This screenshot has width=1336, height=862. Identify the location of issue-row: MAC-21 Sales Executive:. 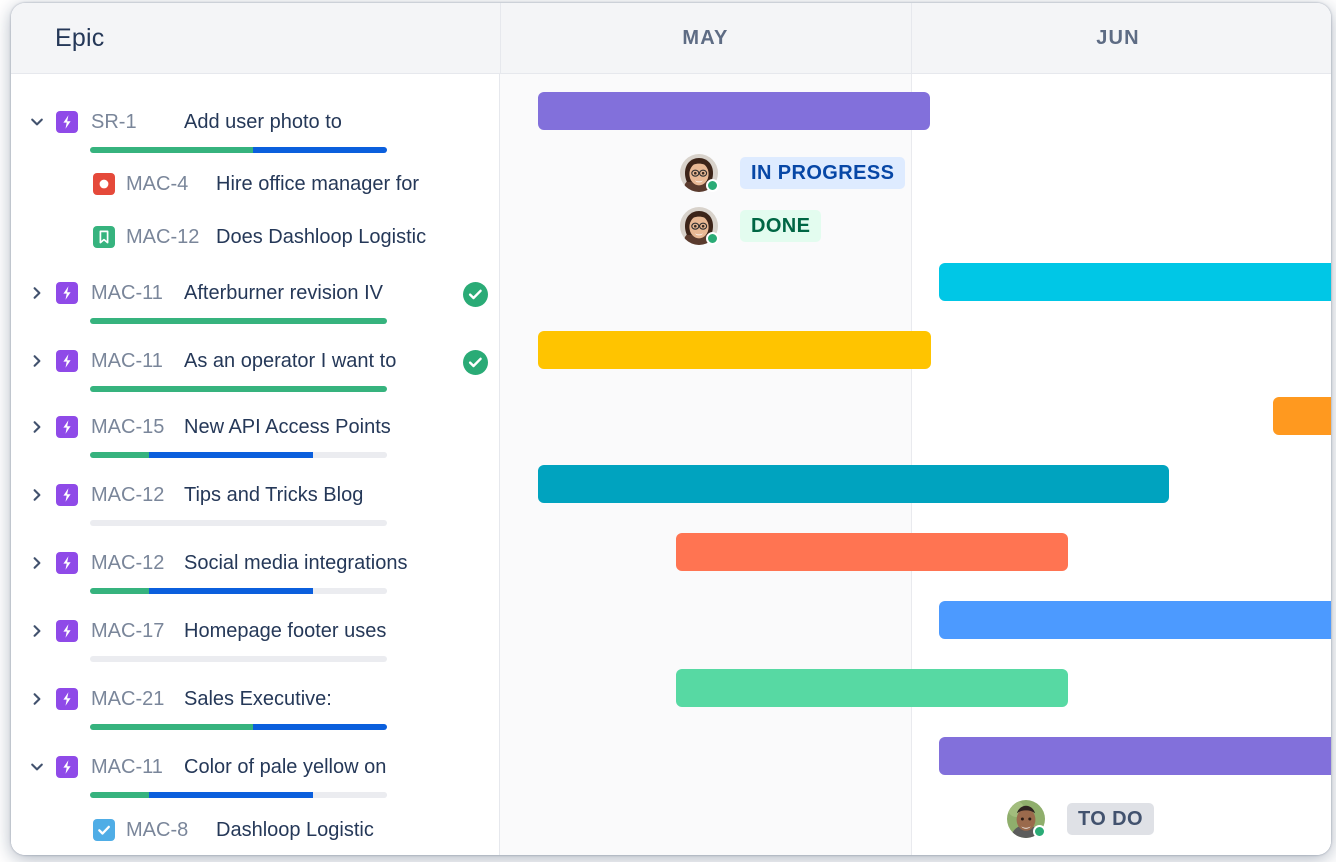
(255, 701).